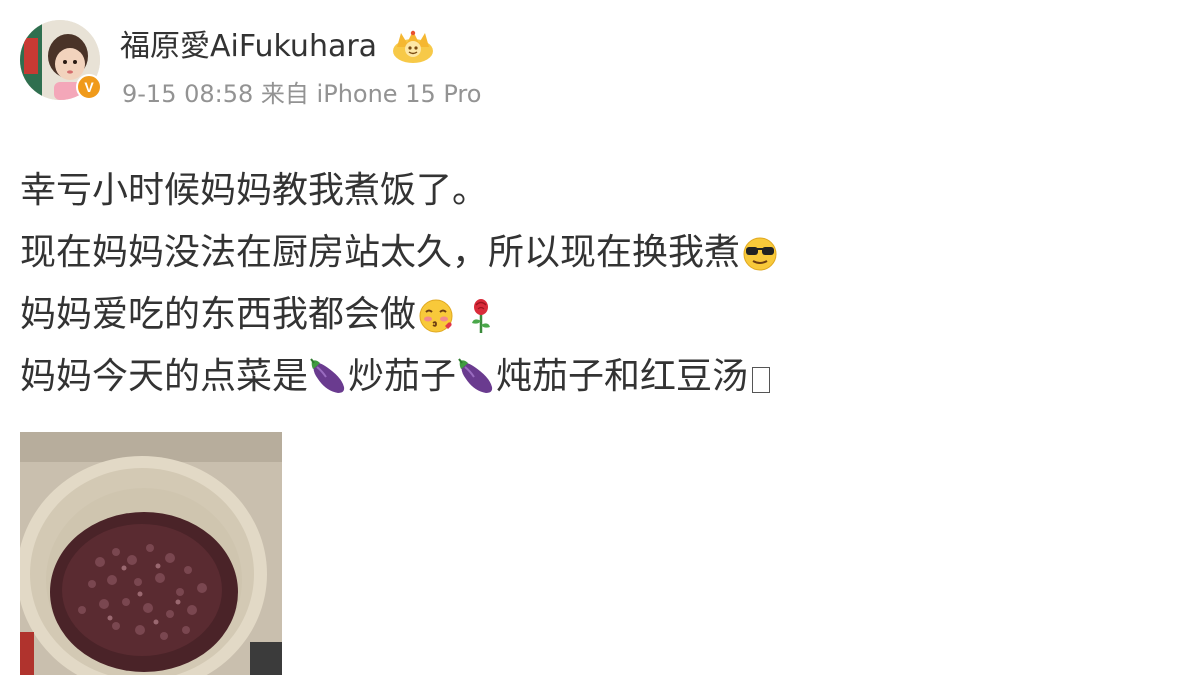 This screenshot has height=675, width=1200. What do you see at coordinates (61, 61) in the screenshot?
I see `avatar-container: V` at bounding box center [61, 61].